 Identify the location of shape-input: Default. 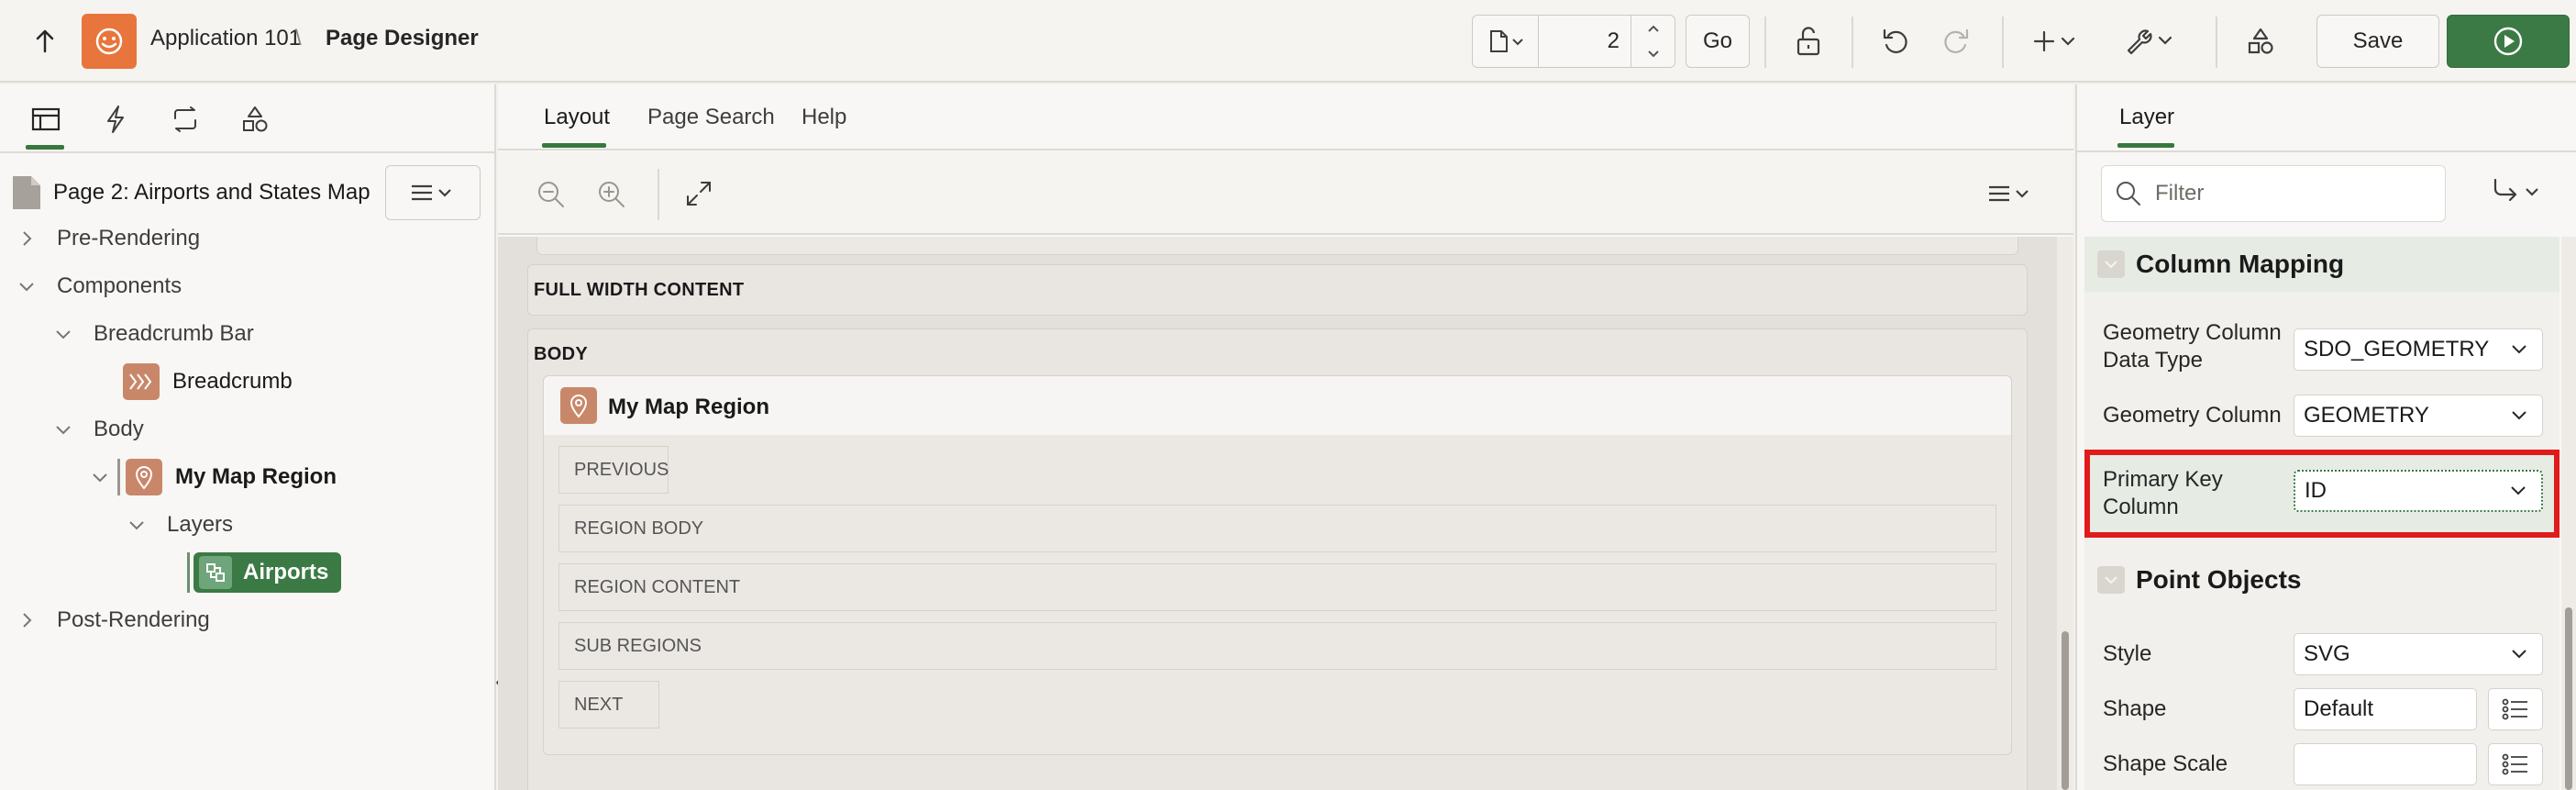
(2385, 709).